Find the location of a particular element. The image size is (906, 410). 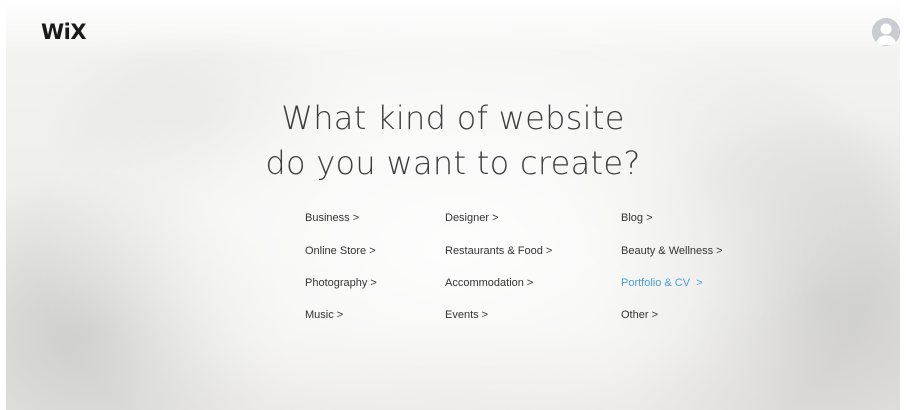

category-portfolio-cv: Portfolio & CV > is located at coordinates (662, 283).